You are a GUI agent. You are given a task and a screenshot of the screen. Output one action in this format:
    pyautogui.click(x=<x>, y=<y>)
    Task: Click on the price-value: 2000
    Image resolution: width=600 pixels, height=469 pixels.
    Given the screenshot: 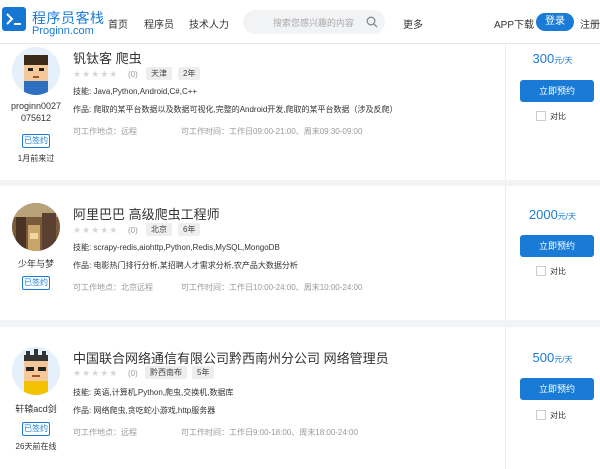 What is the action you would take?
    pyautogui.click(x=543, y=214)
    